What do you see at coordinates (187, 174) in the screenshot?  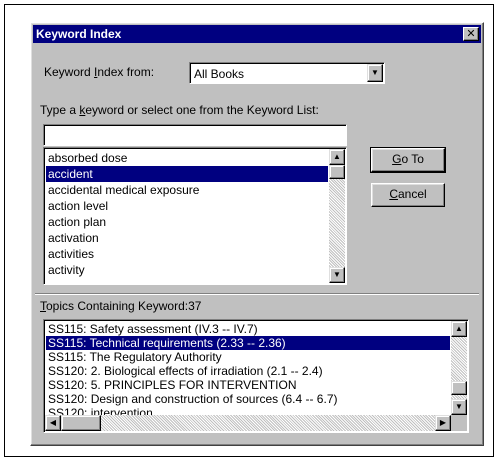 I see `list-item: accident` at bounding box center [187, 174].